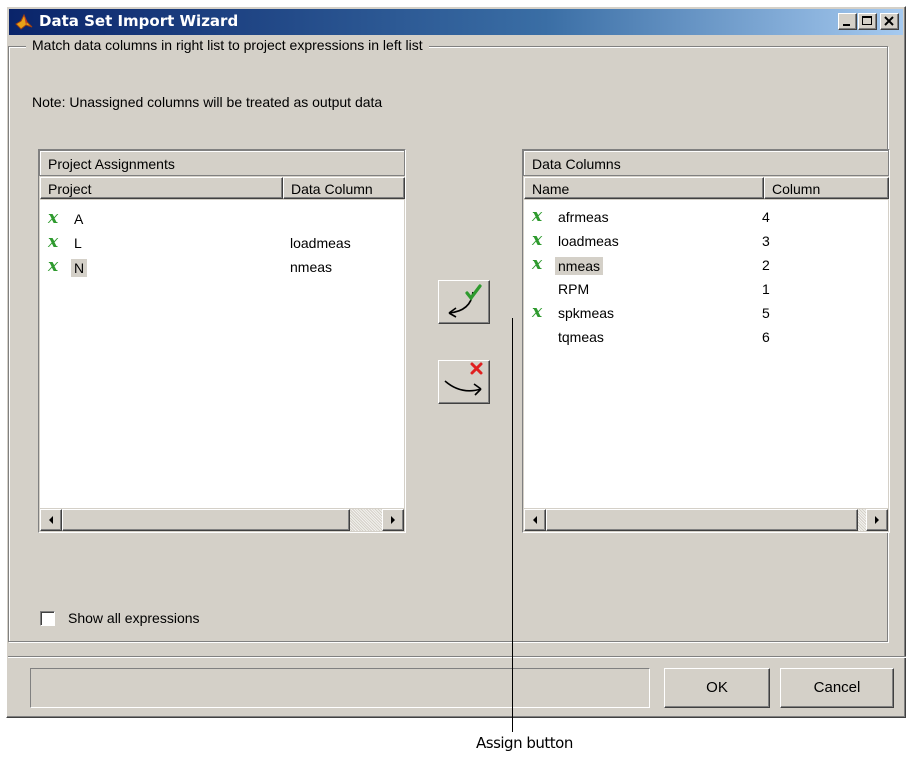 This screenshot has width=915, height=758. What do you see at coordinates (706, 242) in the screenshot?
I see `list-item: x loadmeas 3` at bounding box center [706, 242].